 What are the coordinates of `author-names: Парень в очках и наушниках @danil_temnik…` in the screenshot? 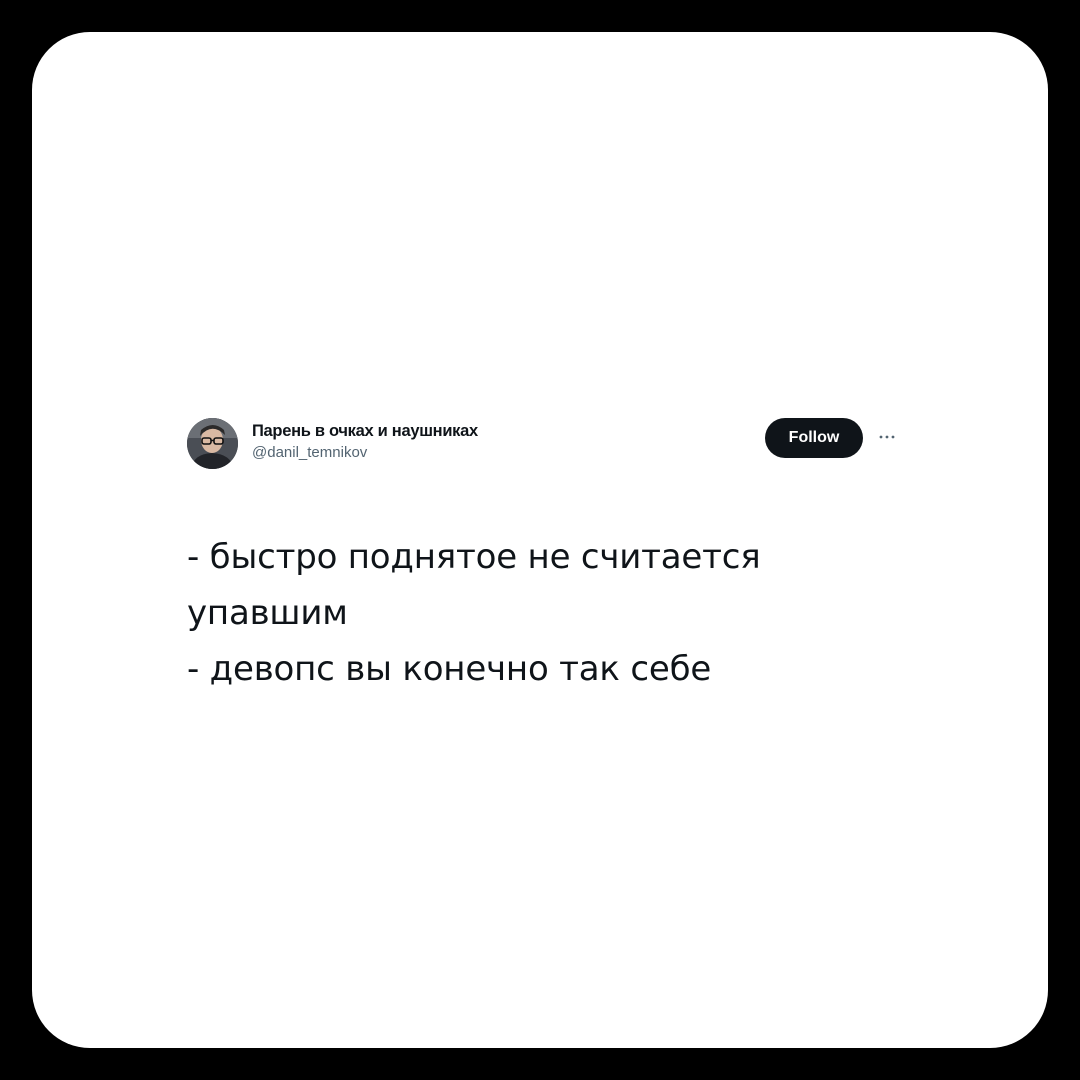 It's located at (365, 442).